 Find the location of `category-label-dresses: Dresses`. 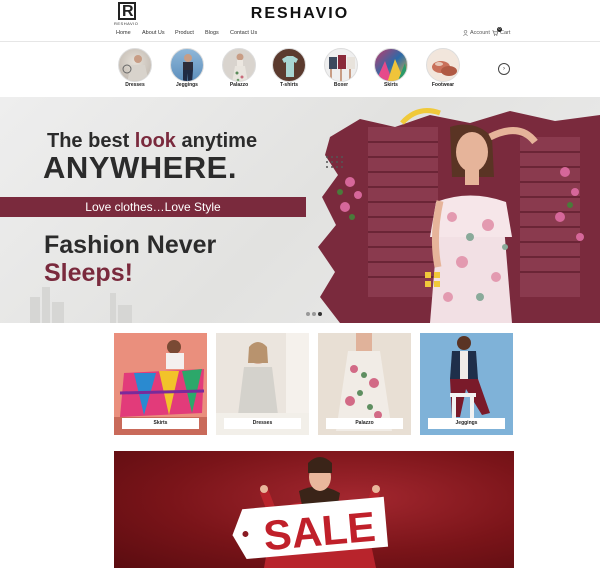

category-label-dresses: Dresses is located at coordinates (135, 85).